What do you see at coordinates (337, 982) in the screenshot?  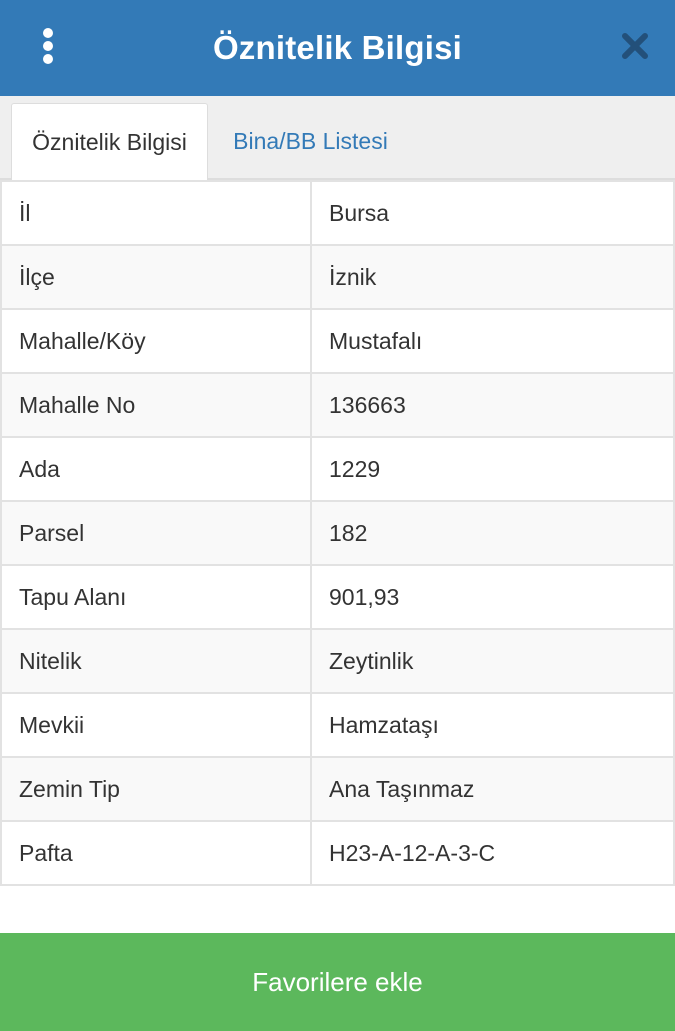 I see `add-to-favorites-button: Favorilere ekle` at bounding box center [337, 982].